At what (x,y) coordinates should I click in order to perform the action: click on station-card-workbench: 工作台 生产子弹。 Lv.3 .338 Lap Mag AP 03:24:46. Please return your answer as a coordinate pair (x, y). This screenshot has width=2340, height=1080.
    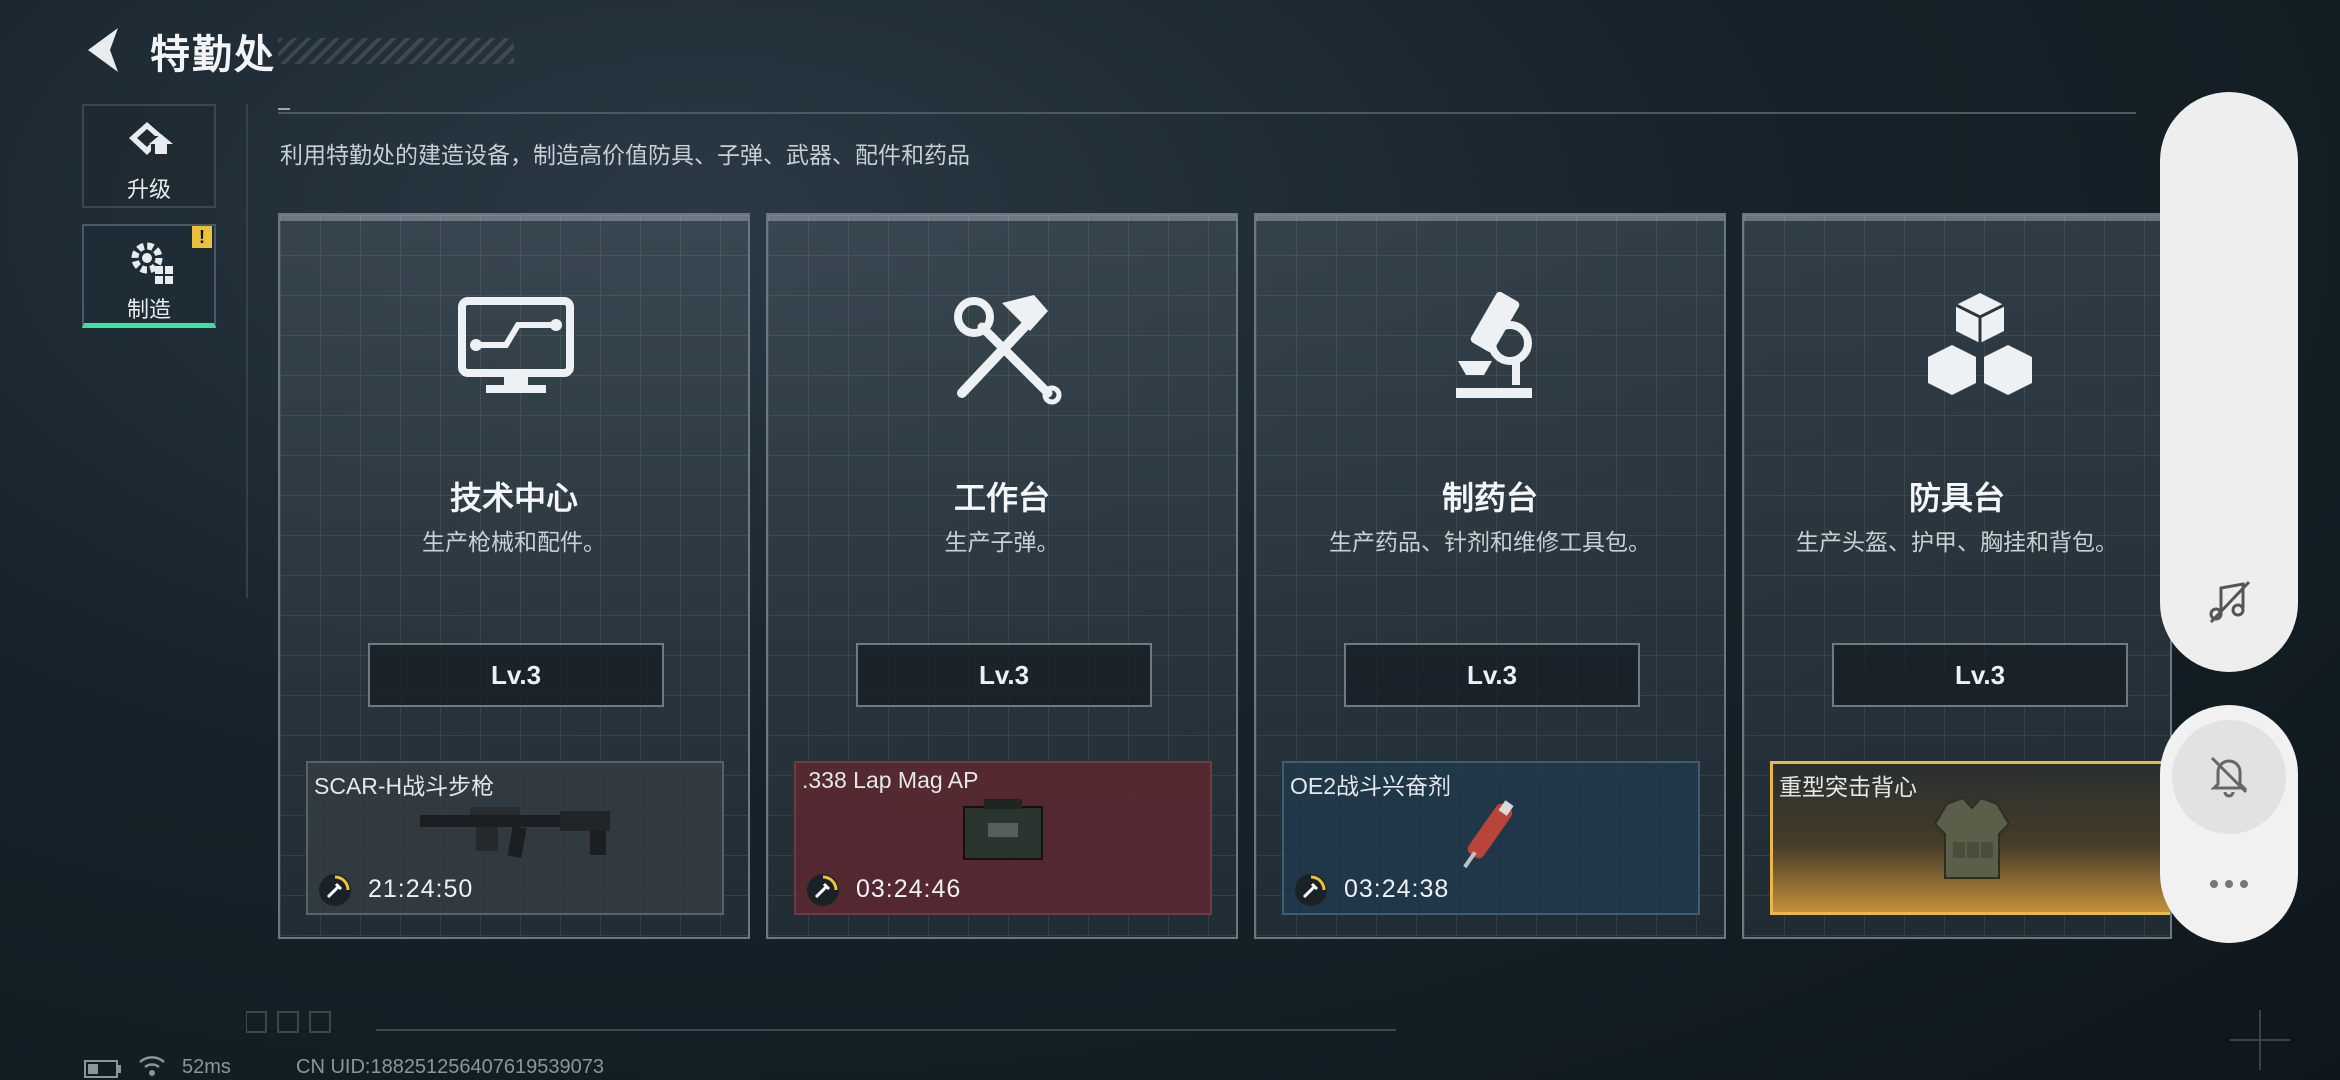
    Looking at the image, I should click on (1002, 576).